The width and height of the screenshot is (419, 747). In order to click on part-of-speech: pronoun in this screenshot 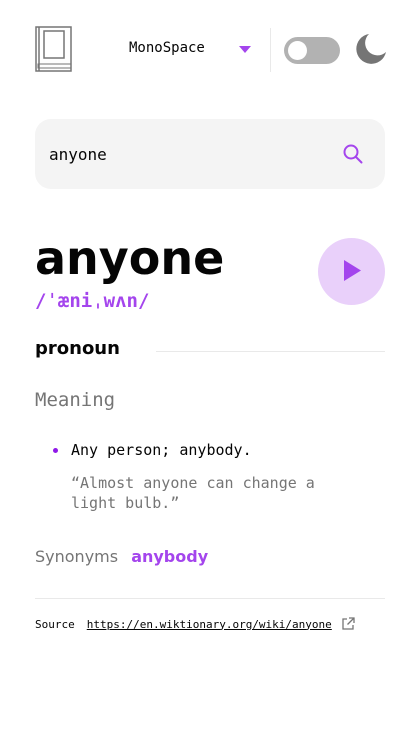, I will do `click(77, 348)`.